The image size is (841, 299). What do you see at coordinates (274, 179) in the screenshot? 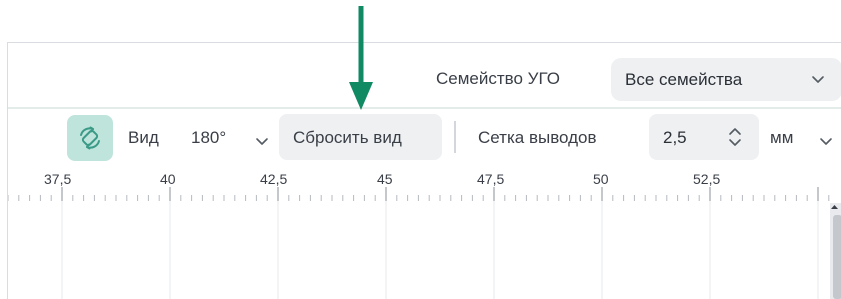
I see `ruler-label: 42,5` at bounding box center [274, 179].